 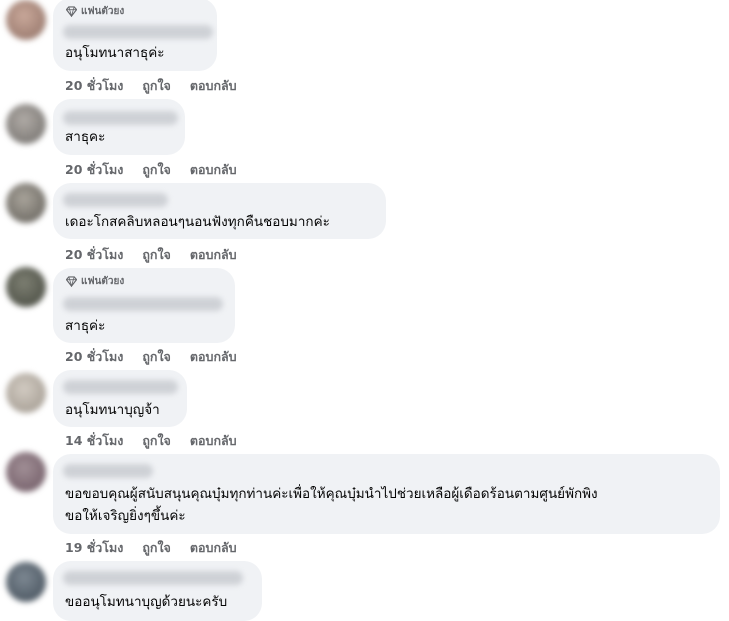 I want to click on comment-bubble: ขออนุโมทนาบุญด้วยนะครับ, so click(x=157, y=591).